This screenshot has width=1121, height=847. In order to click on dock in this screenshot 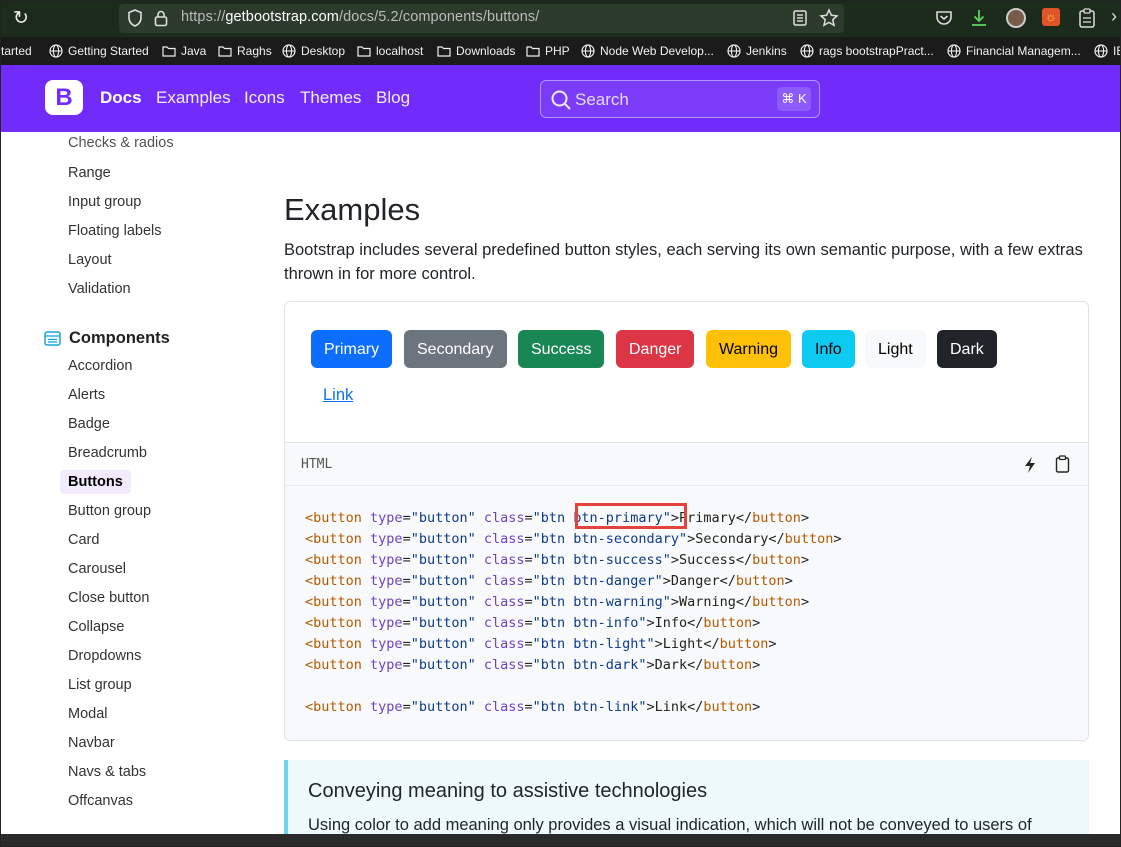, I will do `click(560, 840)`.